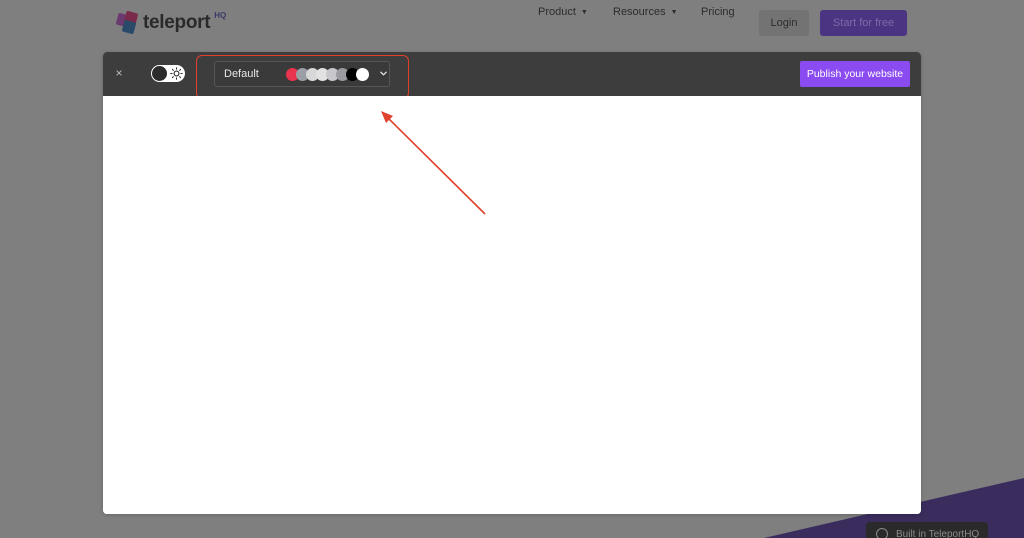  Describe the element at coordinates (177, 22) in the screenshot. I see `logo-text: teleport` at that location.